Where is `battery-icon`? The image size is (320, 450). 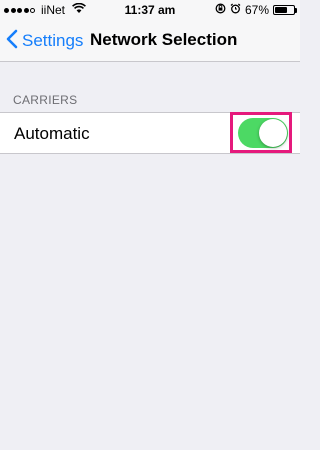
battery-icon is located at coordinates (285, 10).